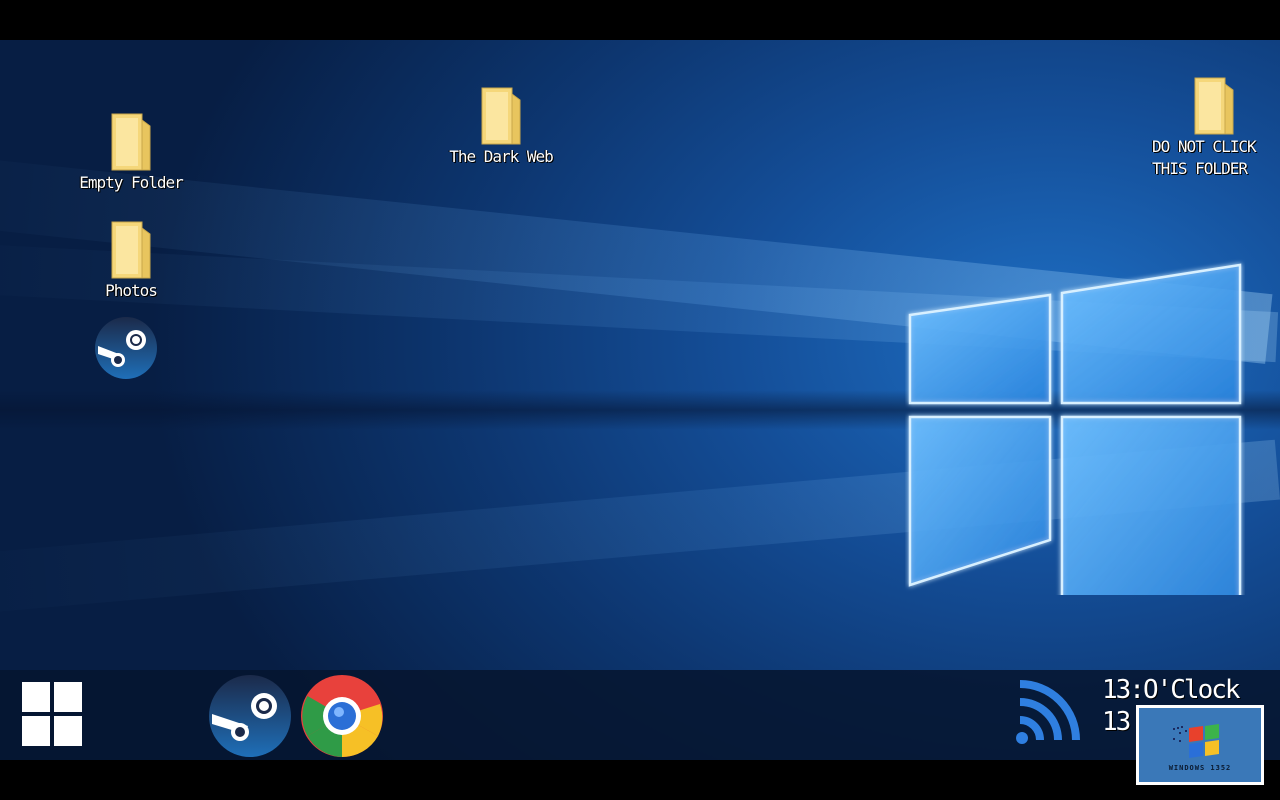 The width and height of the screenshot is (1280, 800). I want to click on taskbar-app-chrome, so click(342, 716).